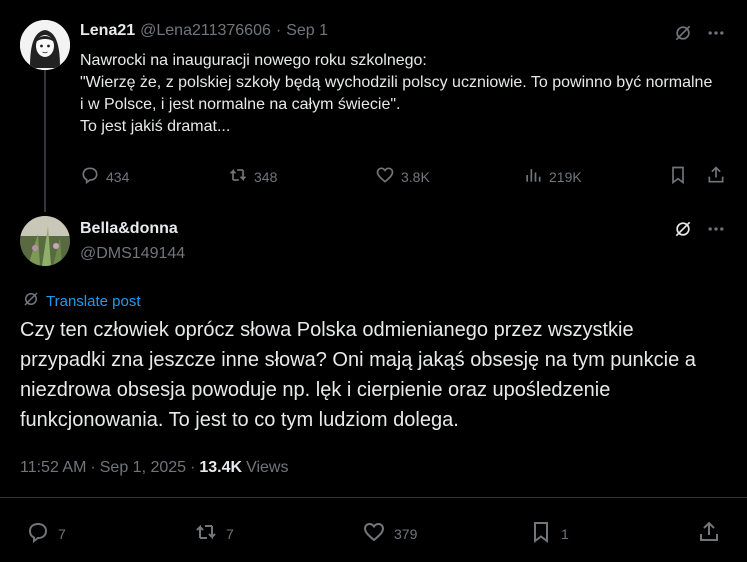 The height and width of the screenshot is (562, 747). Describe the element at coordinates (230, 533) in the screenshot. I see `reply-repost-count: 7` at that location.